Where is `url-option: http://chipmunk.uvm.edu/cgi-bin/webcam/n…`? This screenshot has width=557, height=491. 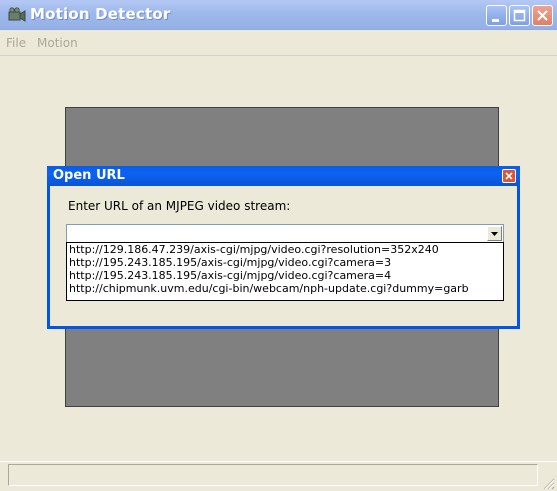 url-option: http://chipmunk.uvm.edu/cgi-bin/webcam/n… is located at coordinates (285, 288).